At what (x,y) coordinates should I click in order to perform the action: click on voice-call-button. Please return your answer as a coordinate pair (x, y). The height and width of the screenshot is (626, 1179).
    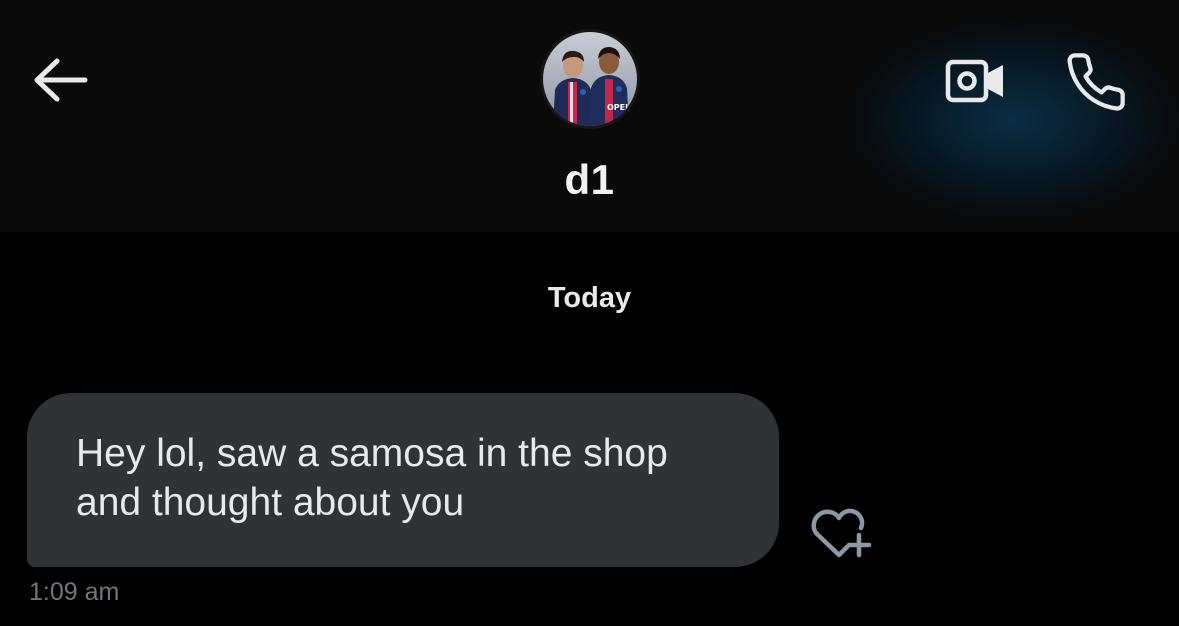
    Looking at the image, I should click on (1096, 82).